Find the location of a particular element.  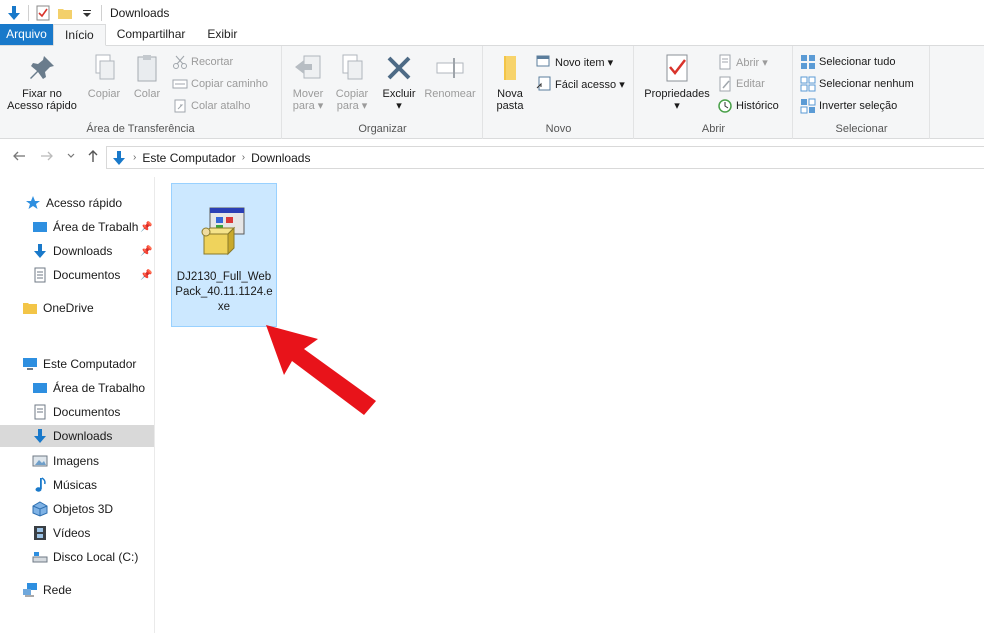

sidebar-item-documentos-quick: Documentos 📌 is located at coordinates (93, 275).